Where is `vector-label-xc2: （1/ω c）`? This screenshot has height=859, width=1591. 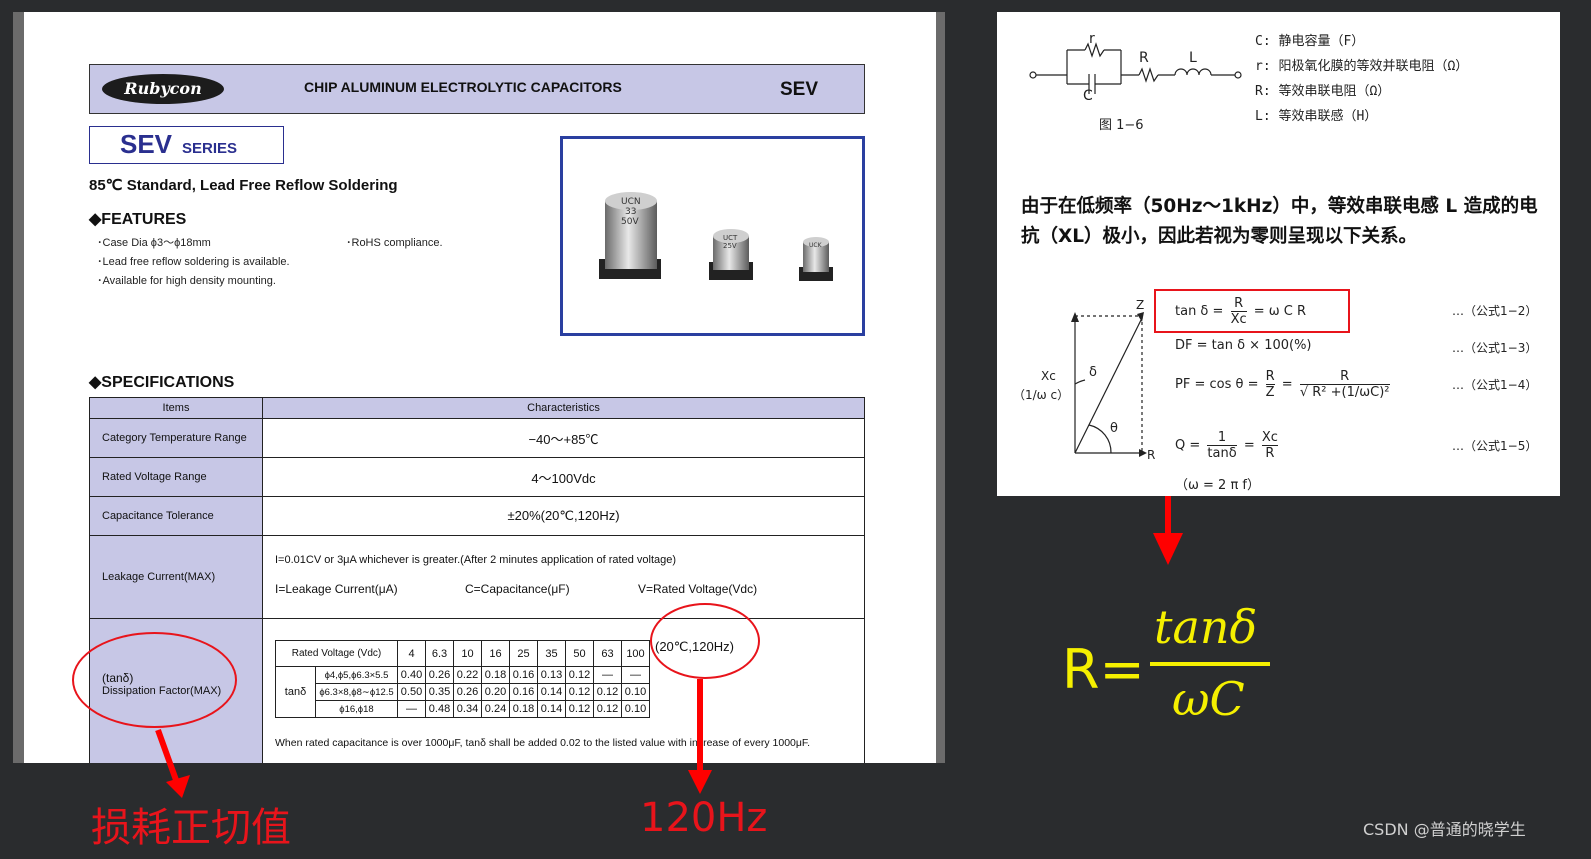 vector-label-xc2: （1/ω c） is located at coordinates (1041, 395).